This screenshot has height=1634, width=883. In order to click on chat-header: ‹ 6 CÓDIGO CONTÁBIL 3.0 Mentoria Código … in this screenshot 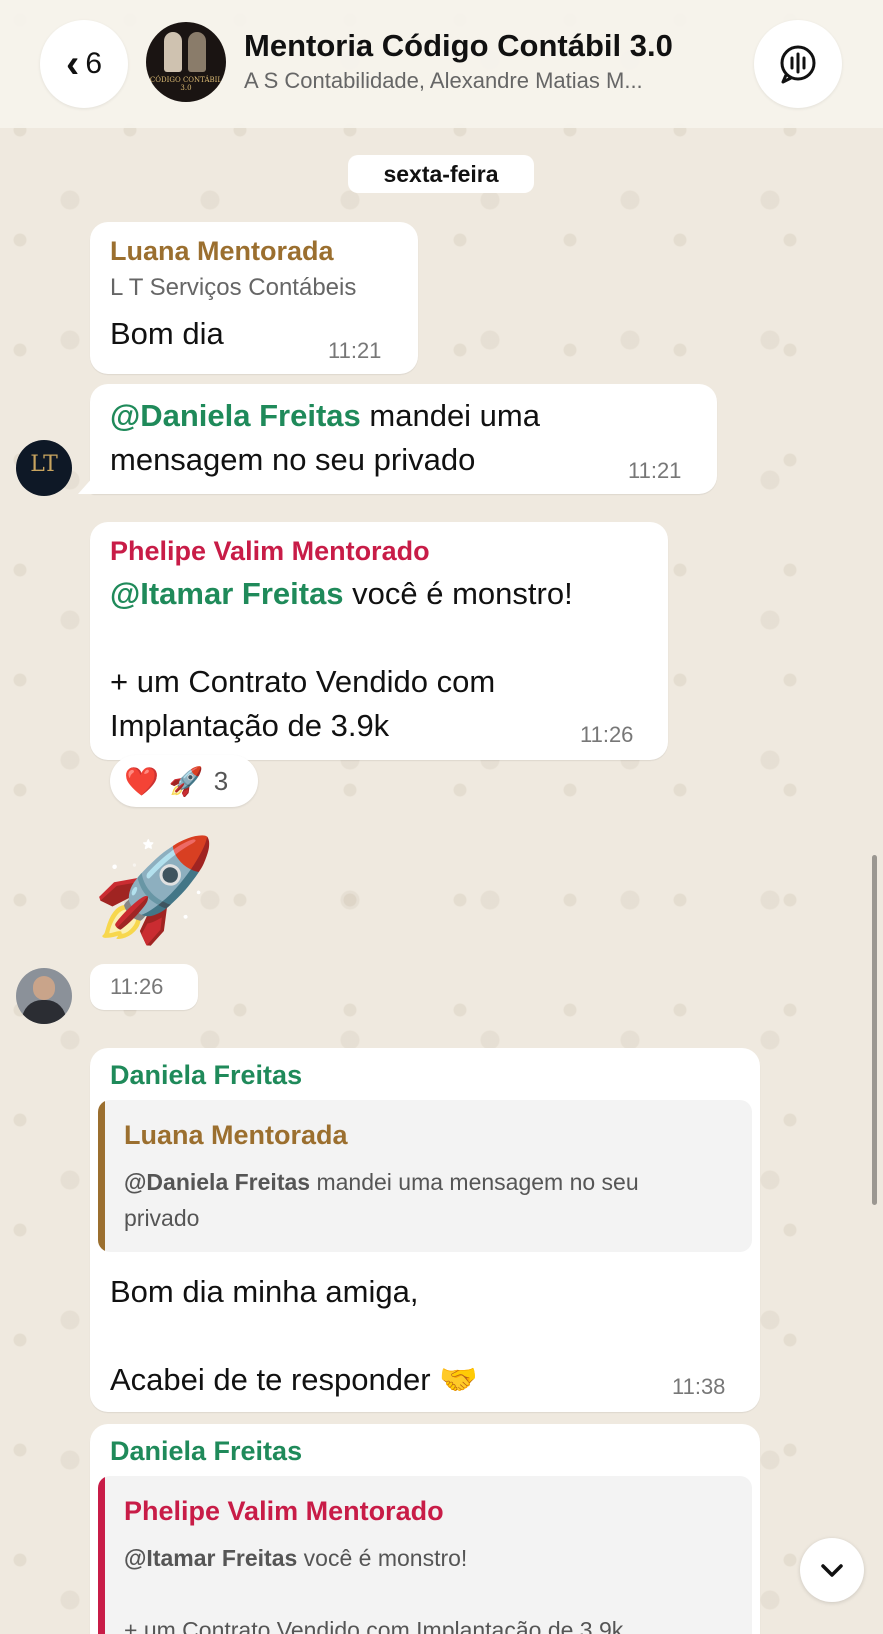, I will do `click(441, 64)`.